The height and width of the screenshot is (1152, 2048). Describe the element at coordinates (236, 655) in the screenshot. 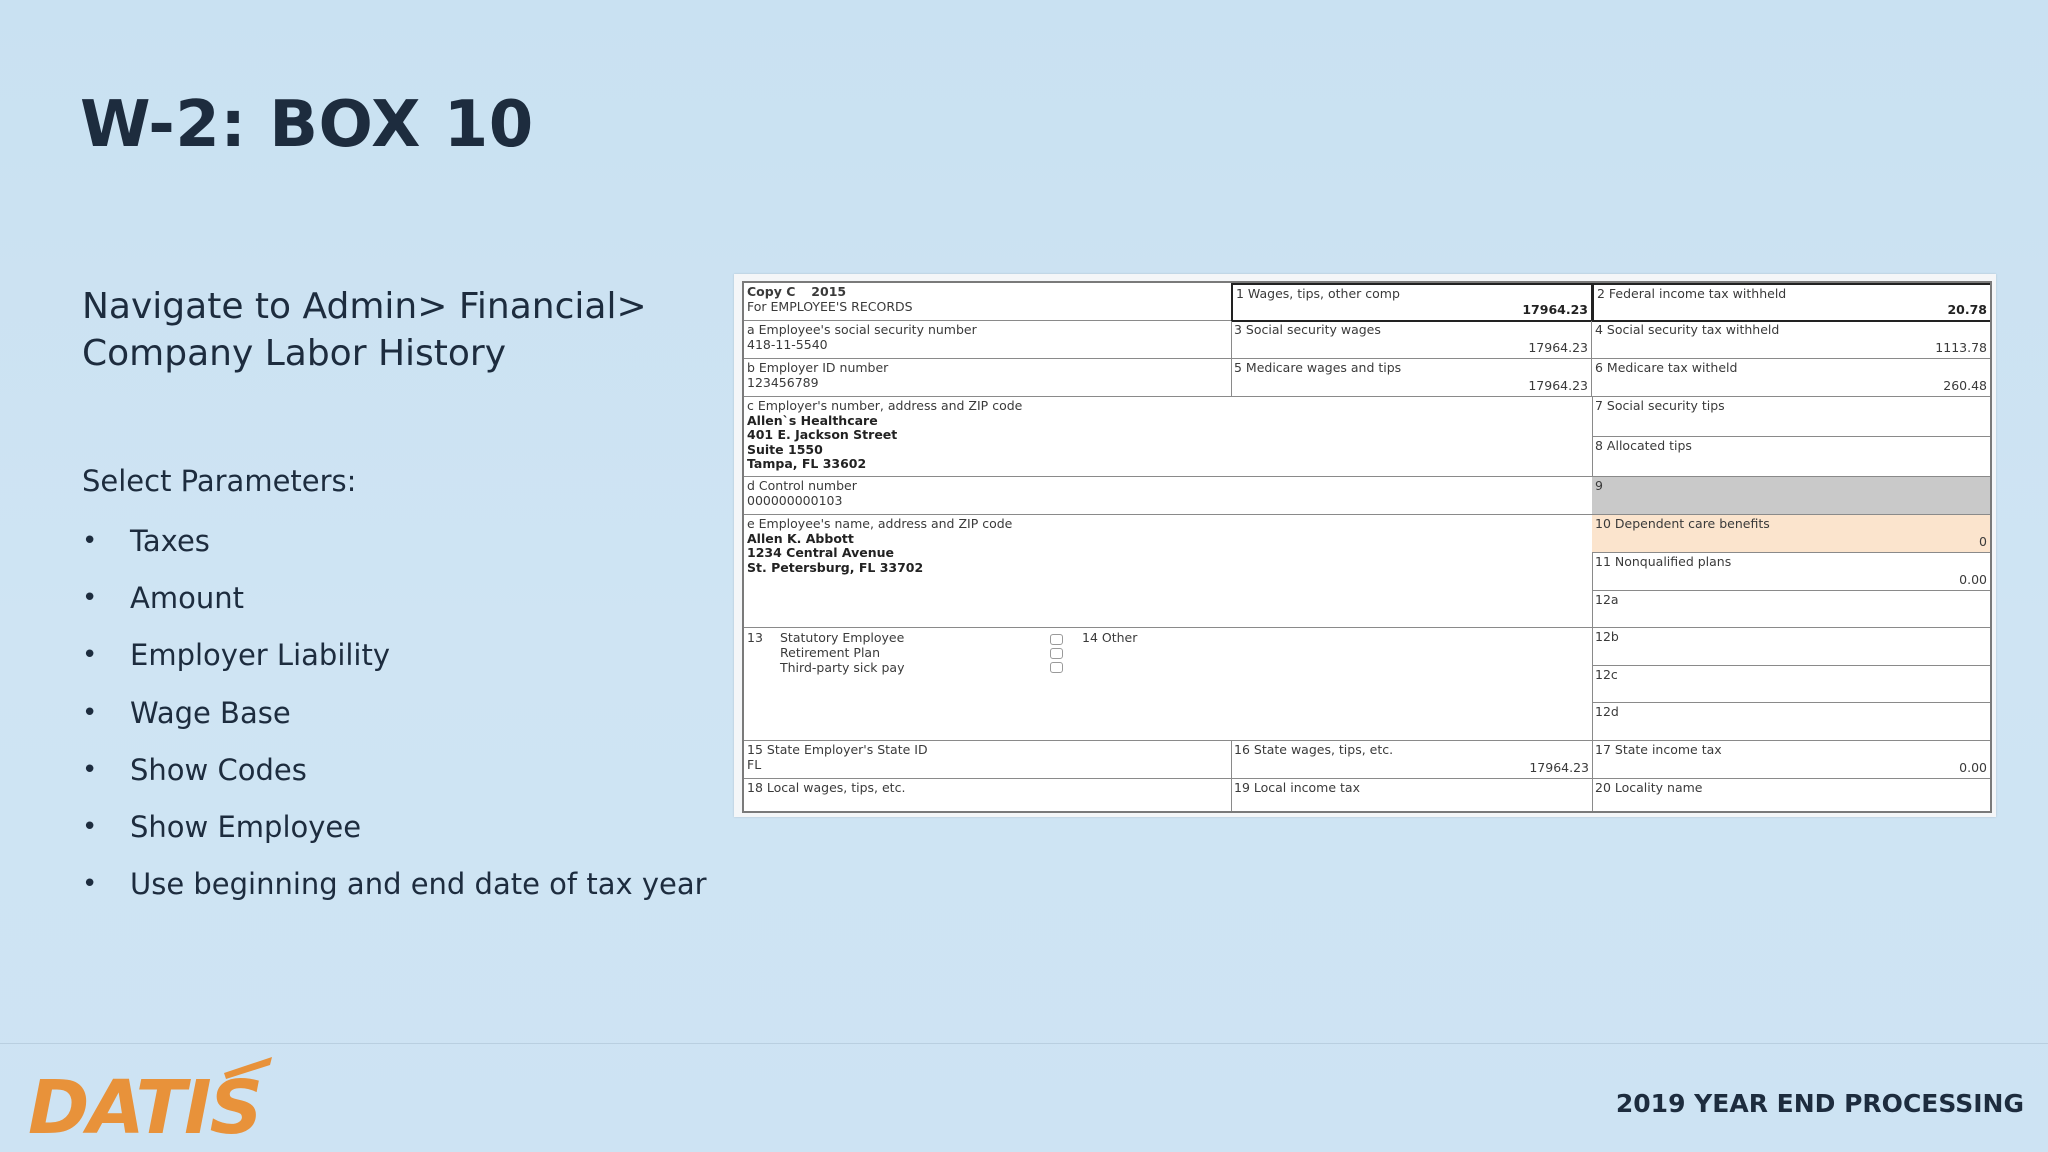

I see `param-item: • Employer Liability` at that location.